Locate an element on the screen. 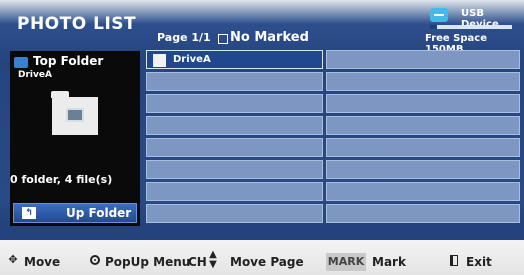  exit-icon is located at coordinates (454, 260).